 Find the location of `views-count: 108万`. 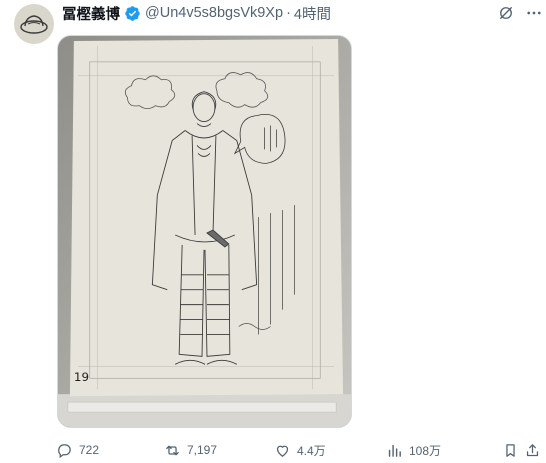

views-count: 108万 is located at coordinates (425, 450).